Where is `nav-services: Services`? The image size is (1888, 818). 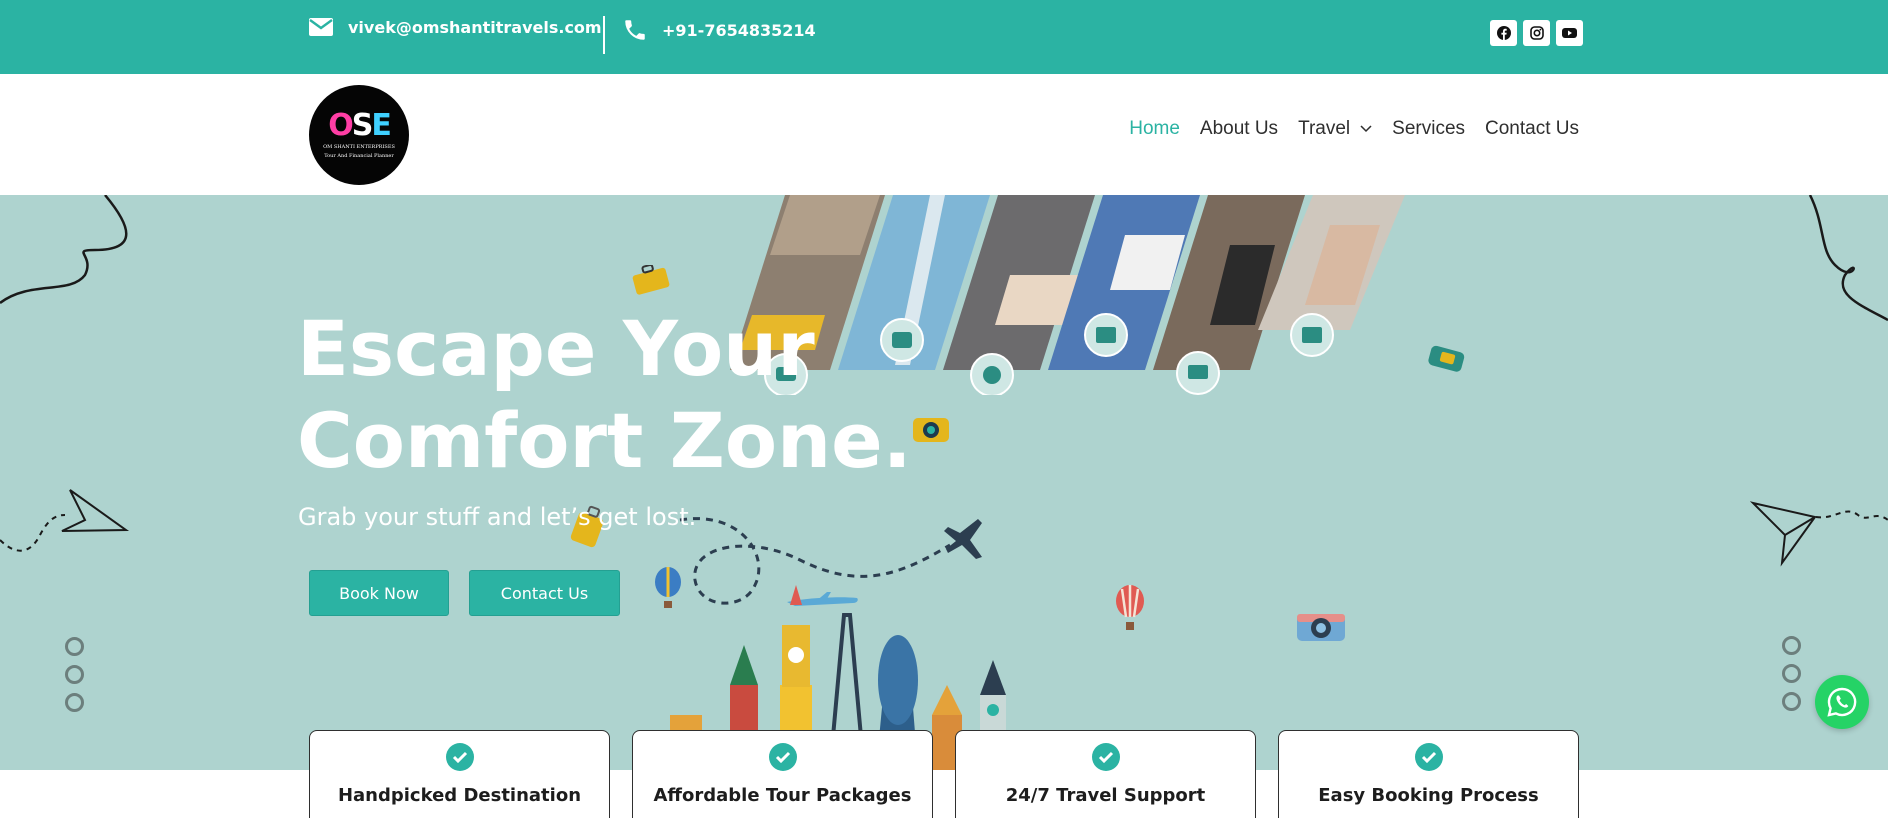 nav-services: Services is located at coordinates (1428, 129).